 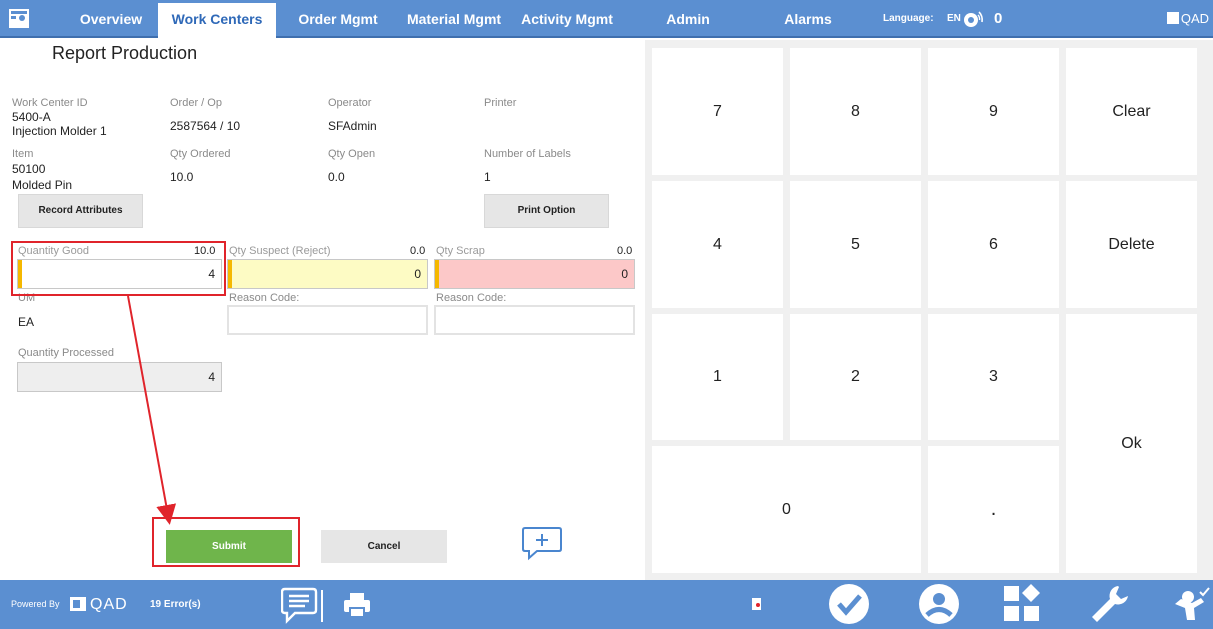 I want to click on qty-open-label: Qty Open, so click(x=352, y=154).